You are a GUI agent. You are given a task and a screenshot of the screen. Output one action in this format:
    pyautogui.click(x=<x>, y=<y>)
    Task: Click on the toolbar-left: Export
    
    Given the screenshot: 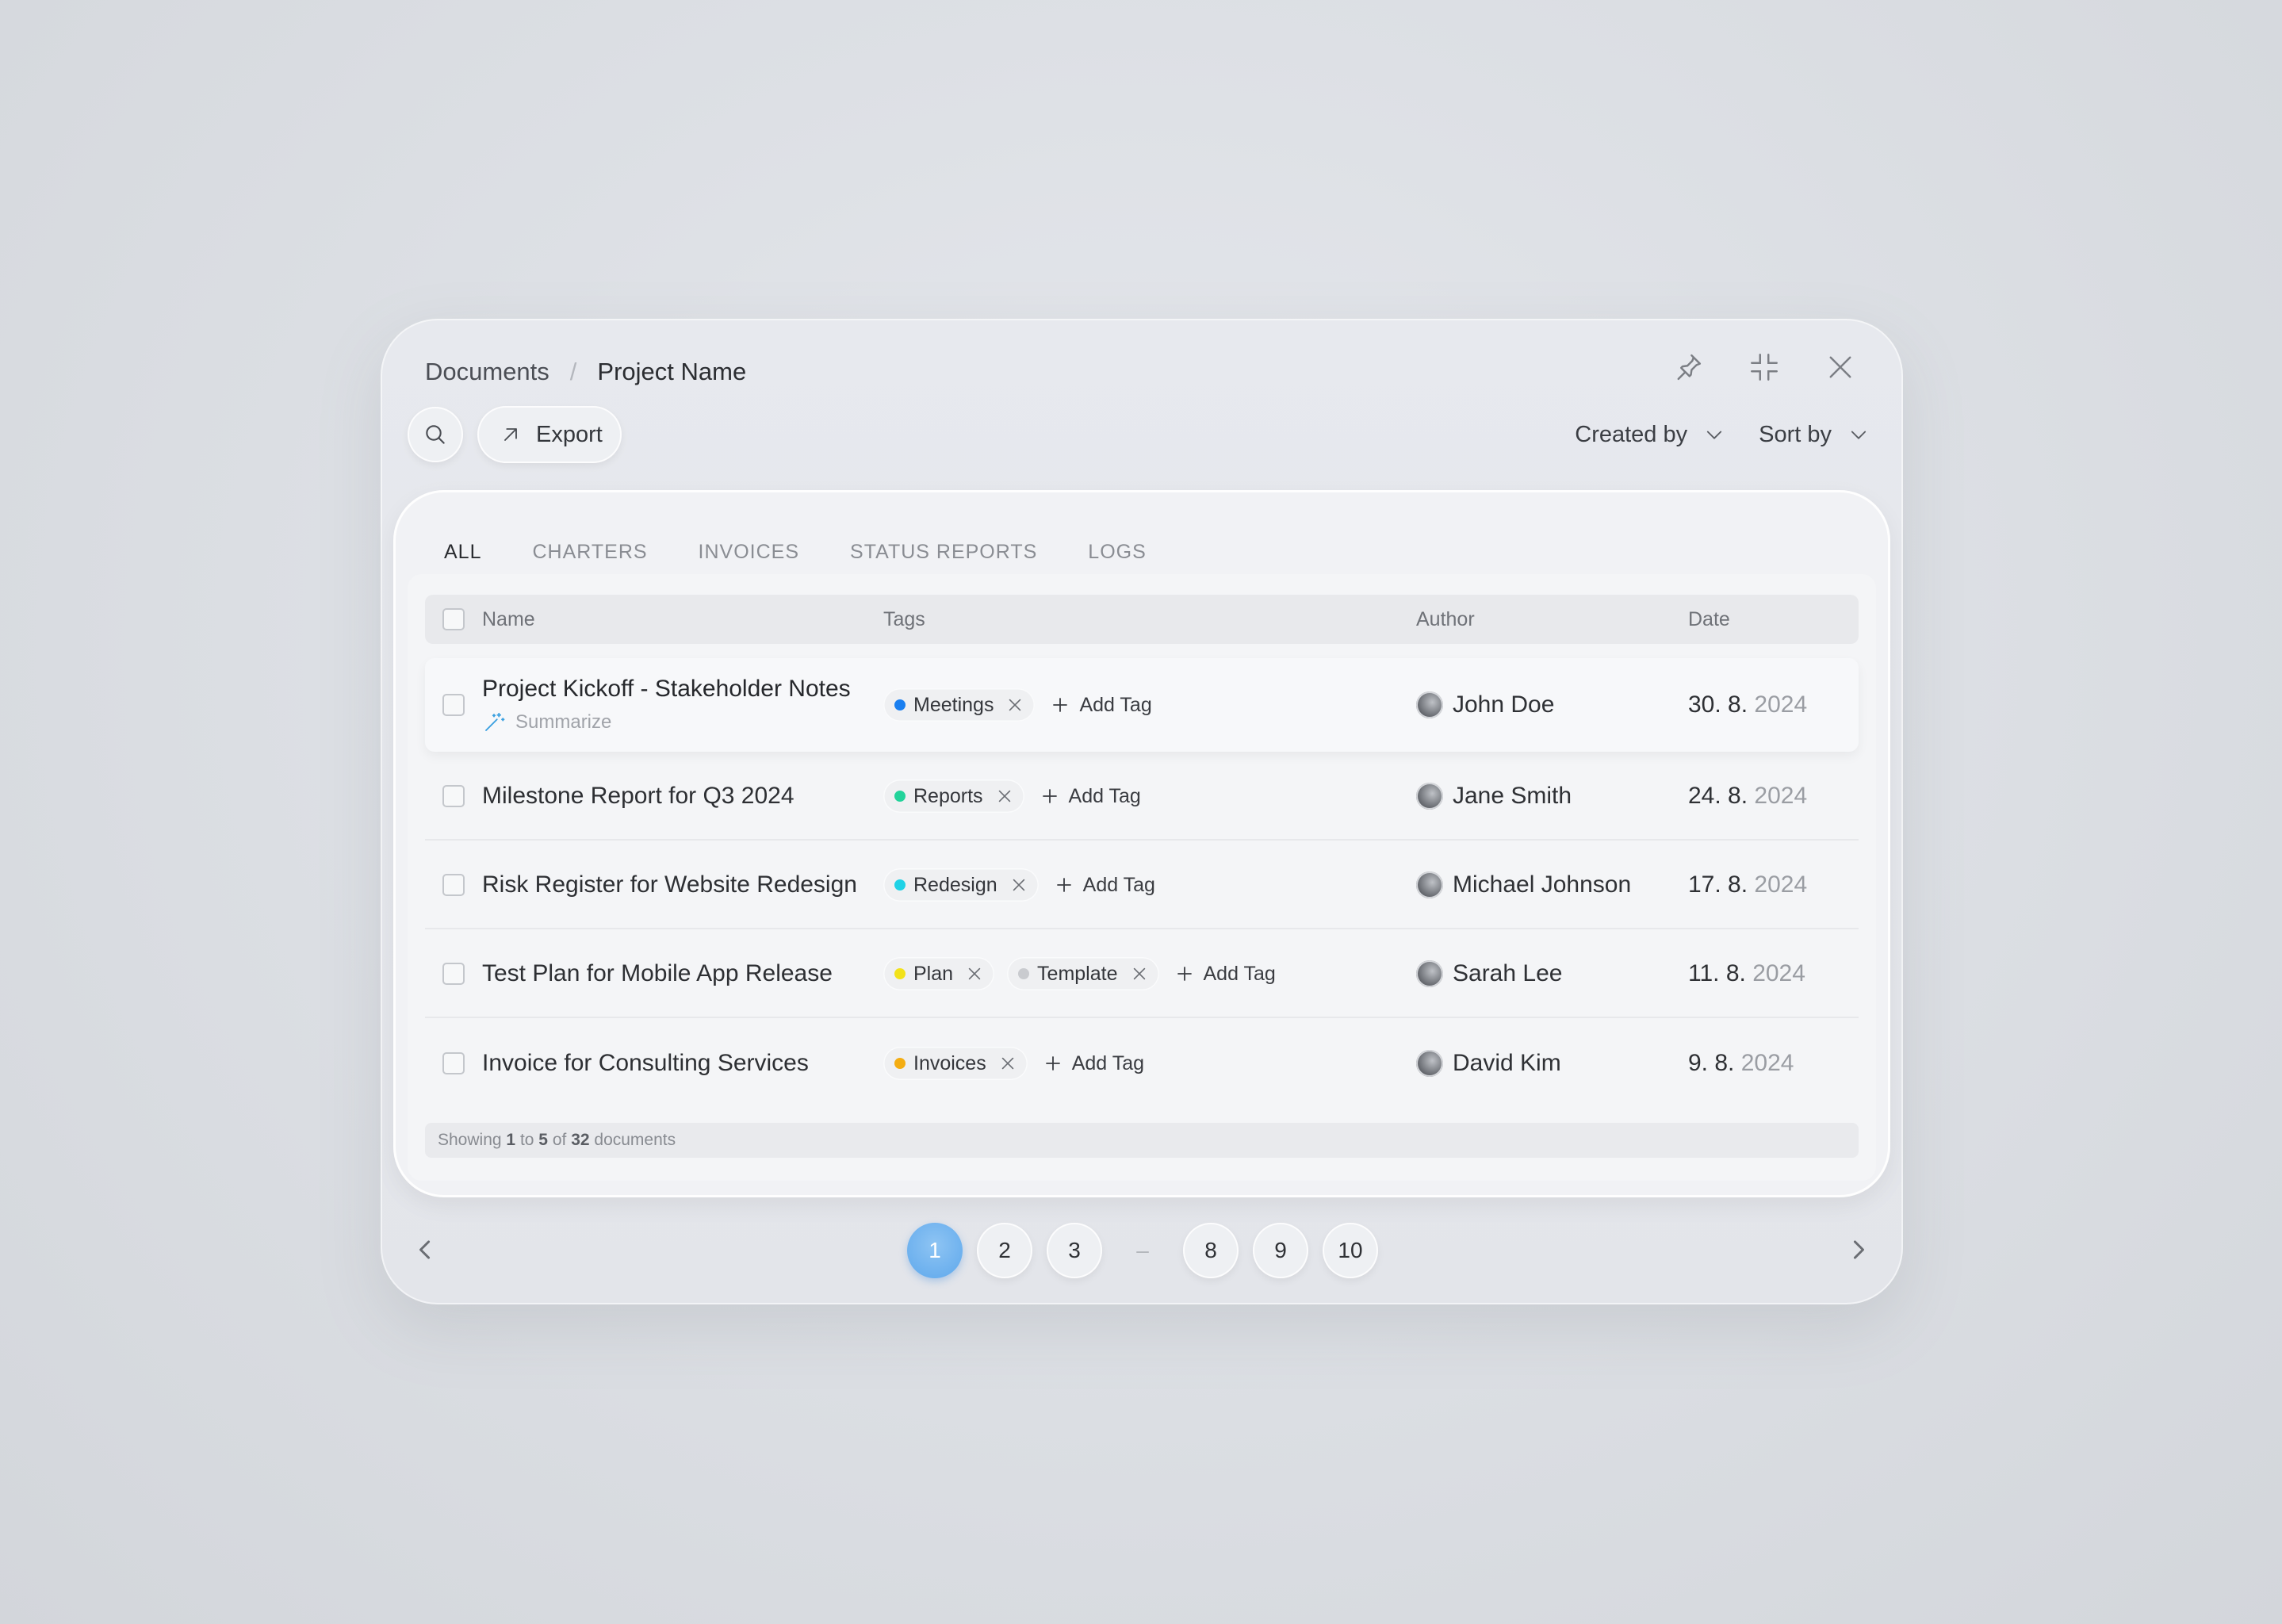 What is the action you would take?
    pyautogui.click(x=515, y=434)
    